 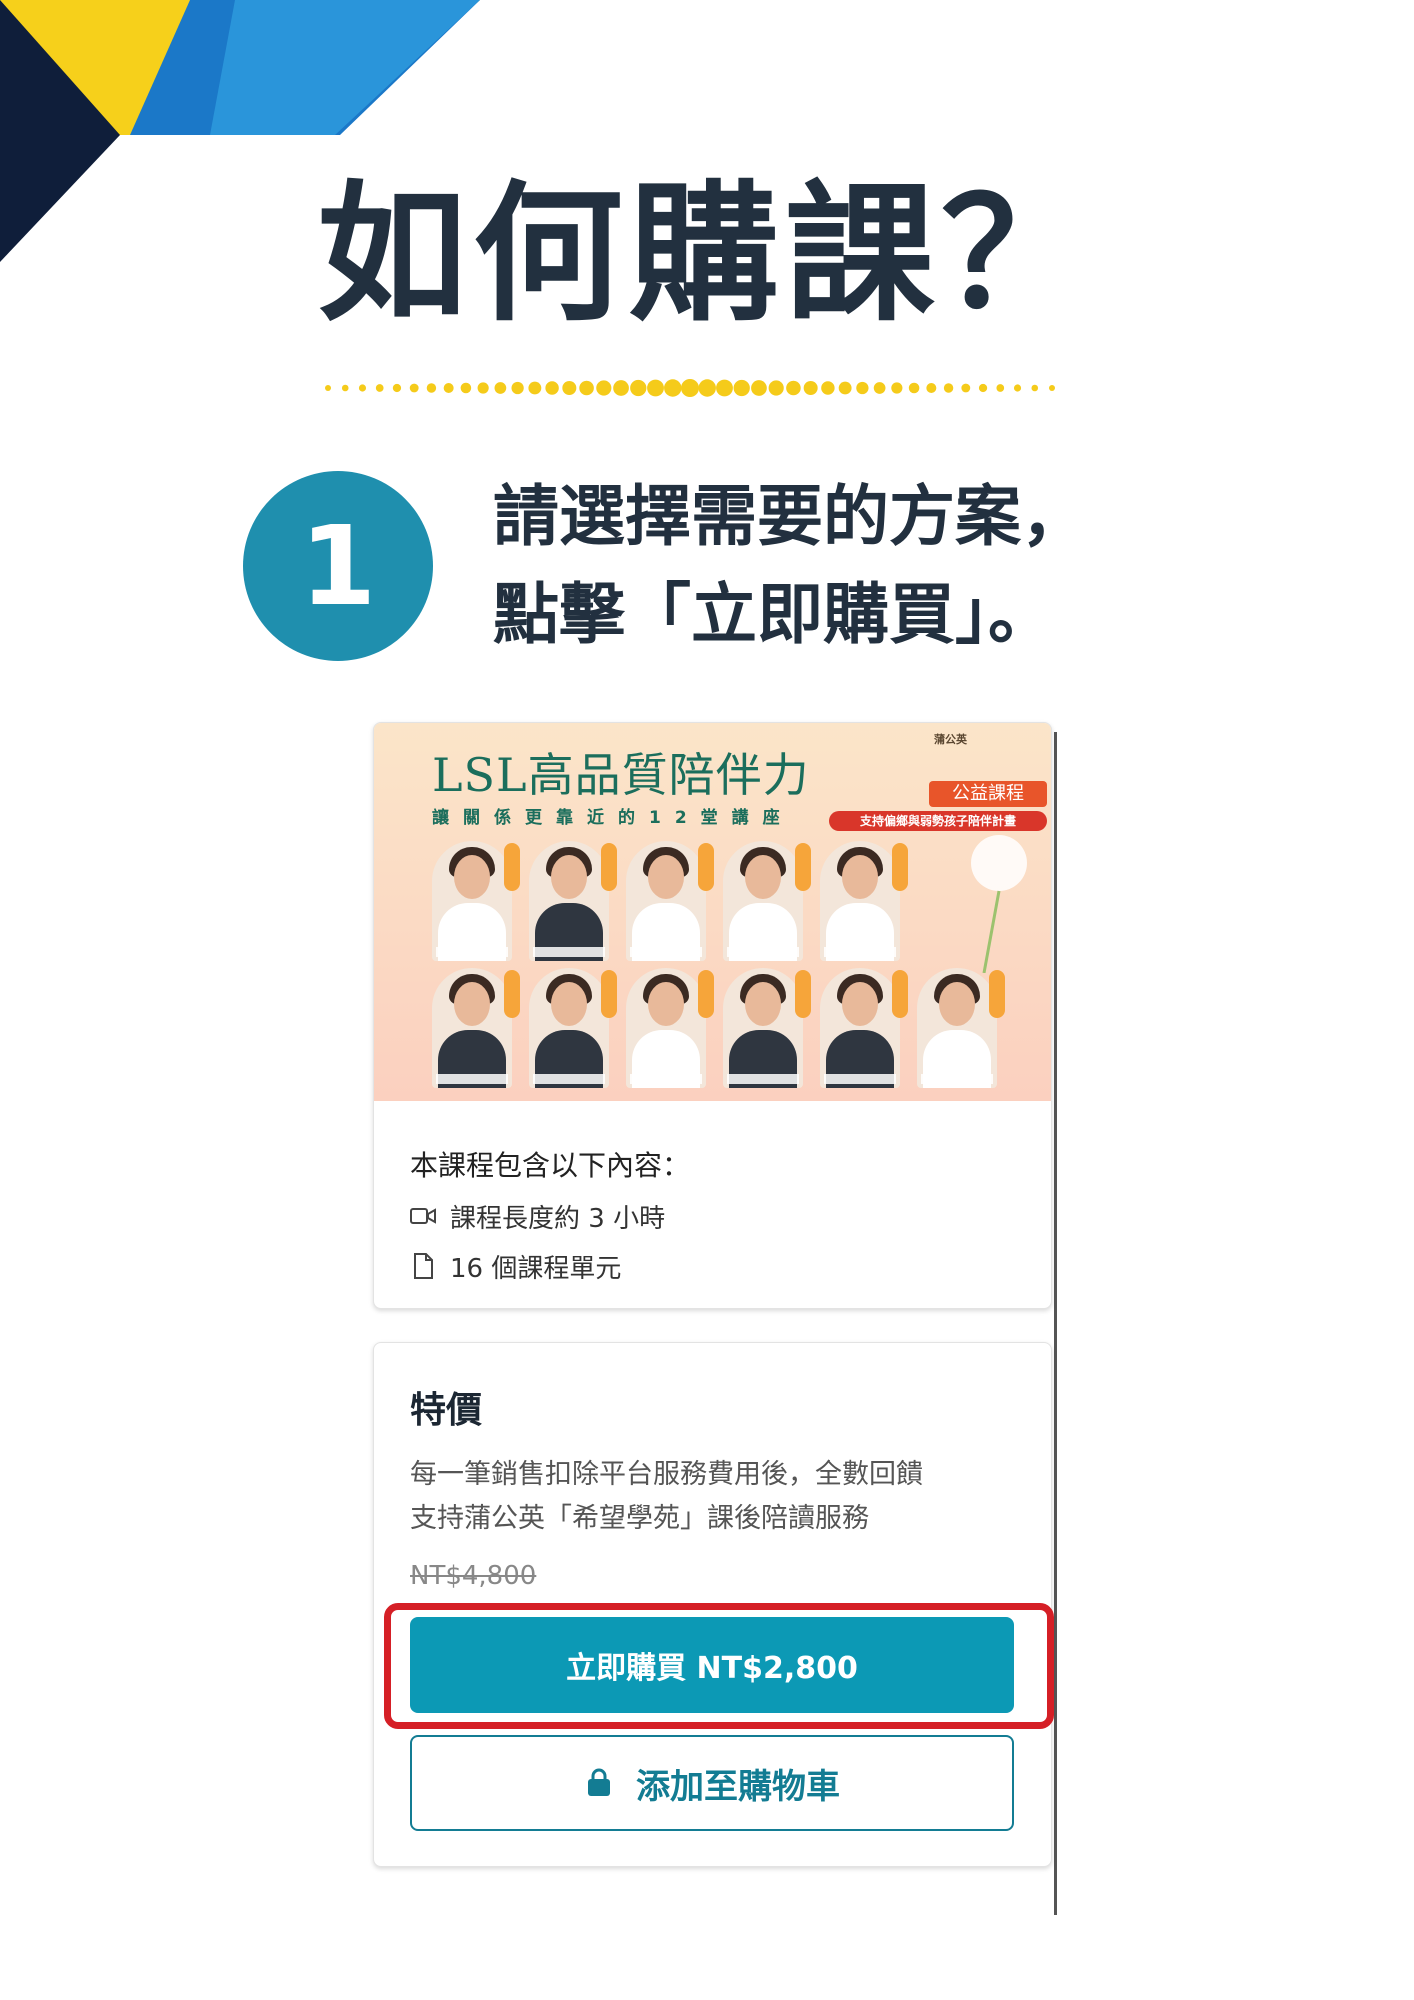 What do you see at coordinates (710, 1497) in the screenshot?
I see `pricing-description: 每一筆銷售扣除平台服務費用後，全數回饋 支持蒲公英「希望學苑」課後陪讀服務` at bounding box center [710, 1497].